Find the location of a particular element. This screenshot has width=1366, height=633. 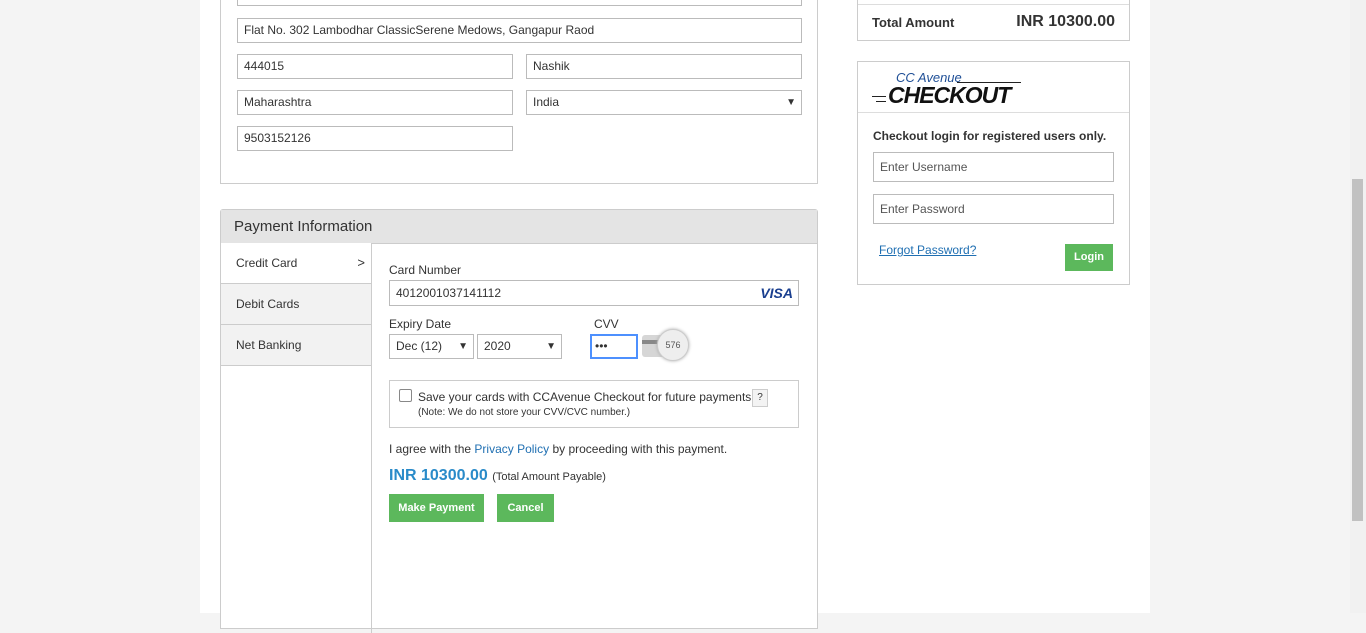

card-number-label: Card Number is located at coordinates (425, 270).